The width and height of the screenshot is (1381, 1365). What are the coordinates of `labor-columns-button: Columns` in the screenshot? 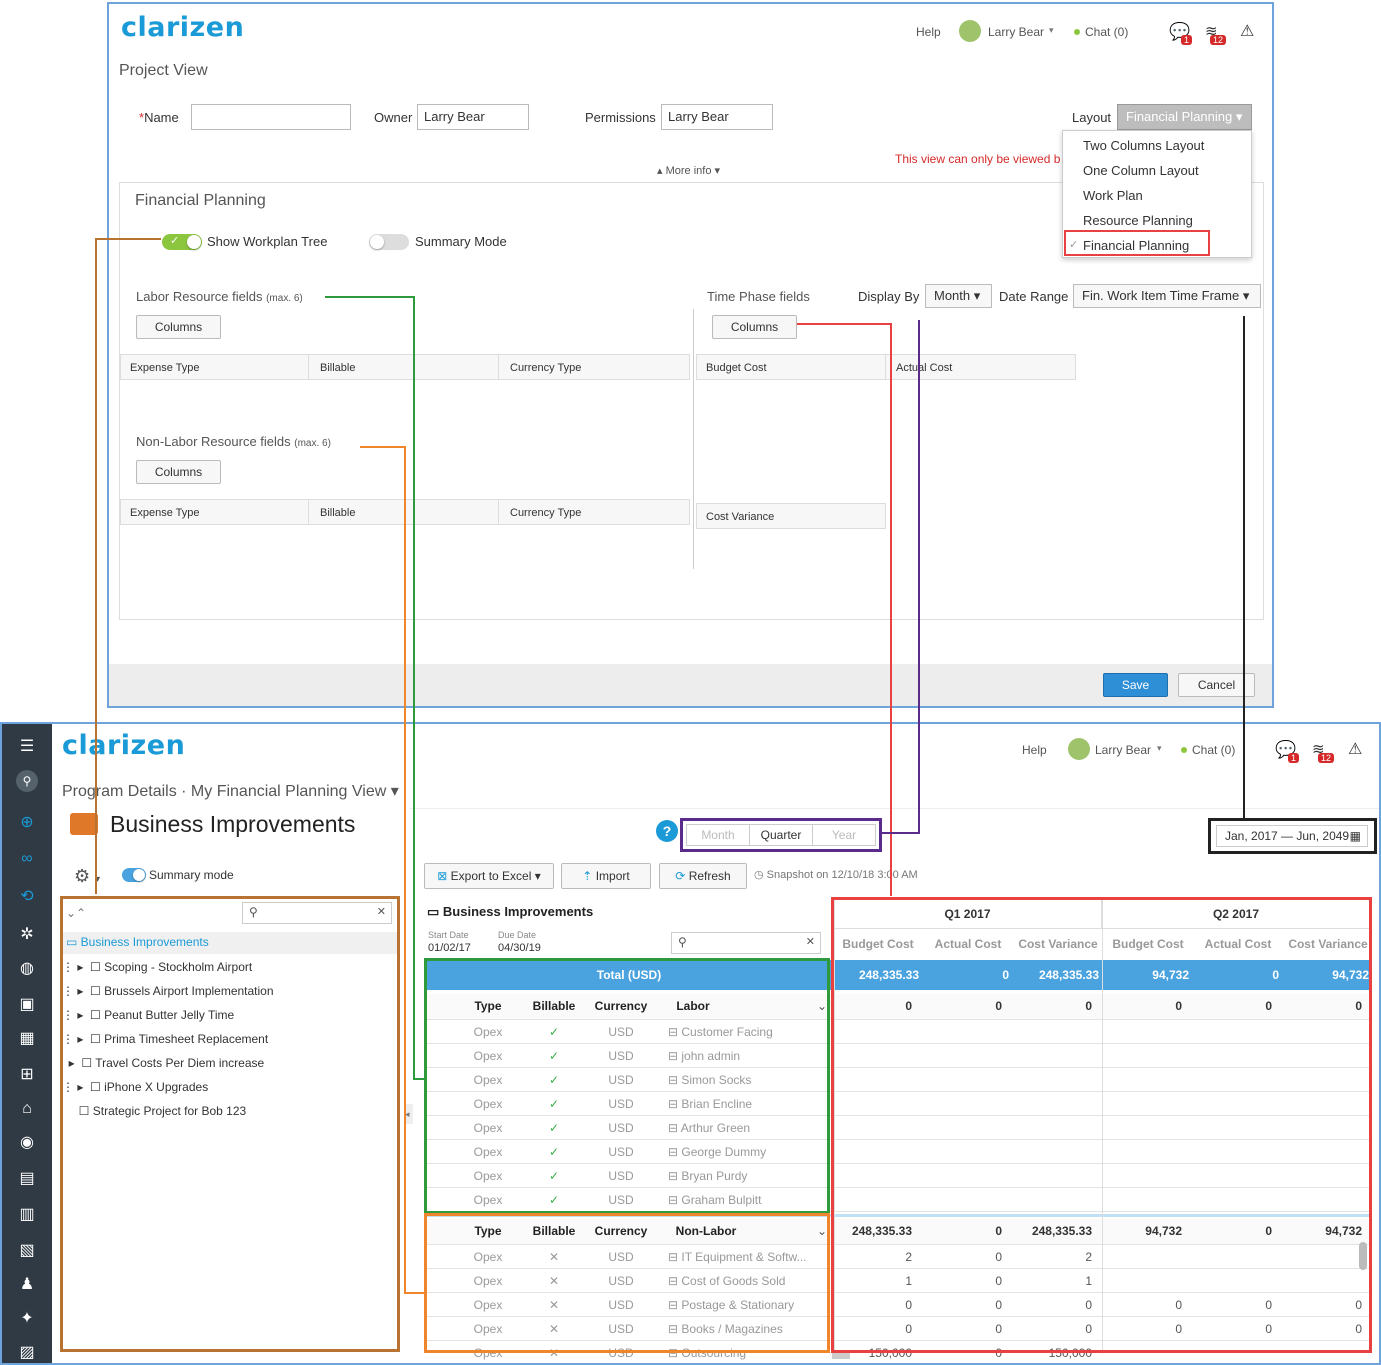 It's located at (178, 327).